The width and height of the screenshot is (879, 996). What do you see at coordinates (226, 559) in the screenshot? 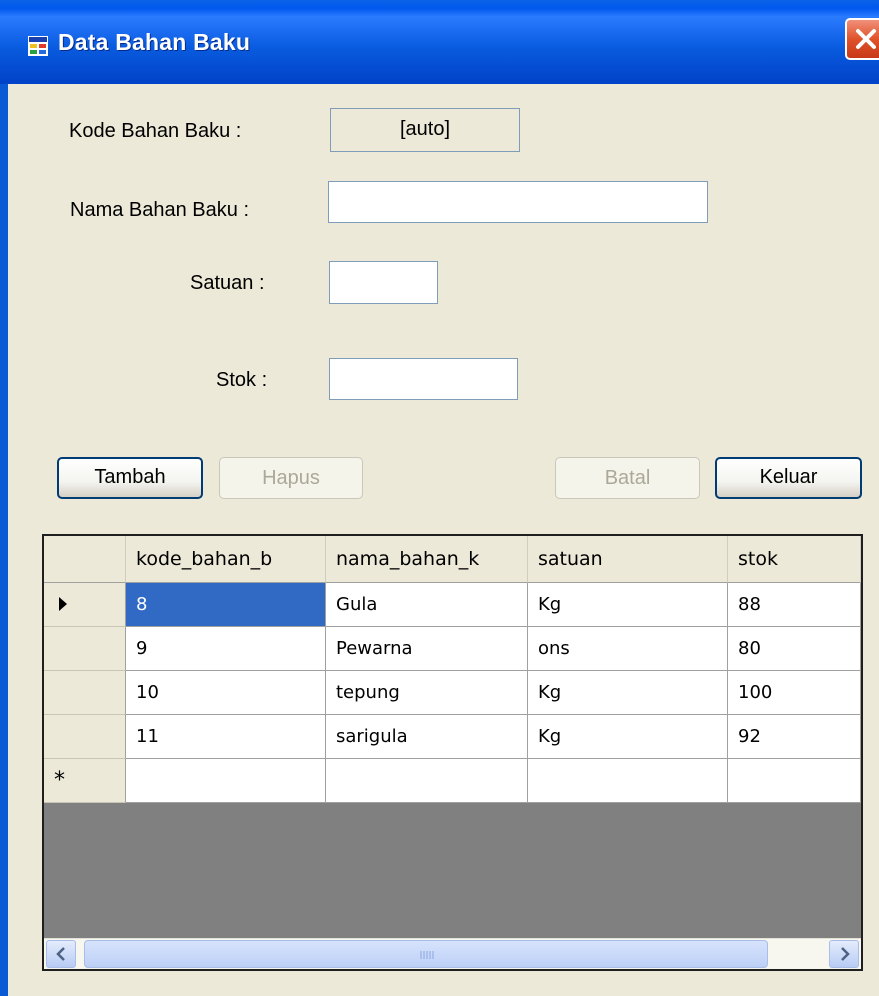
I see `column-header-kode: kode_bahan_b` at bounding box center [226, 559].